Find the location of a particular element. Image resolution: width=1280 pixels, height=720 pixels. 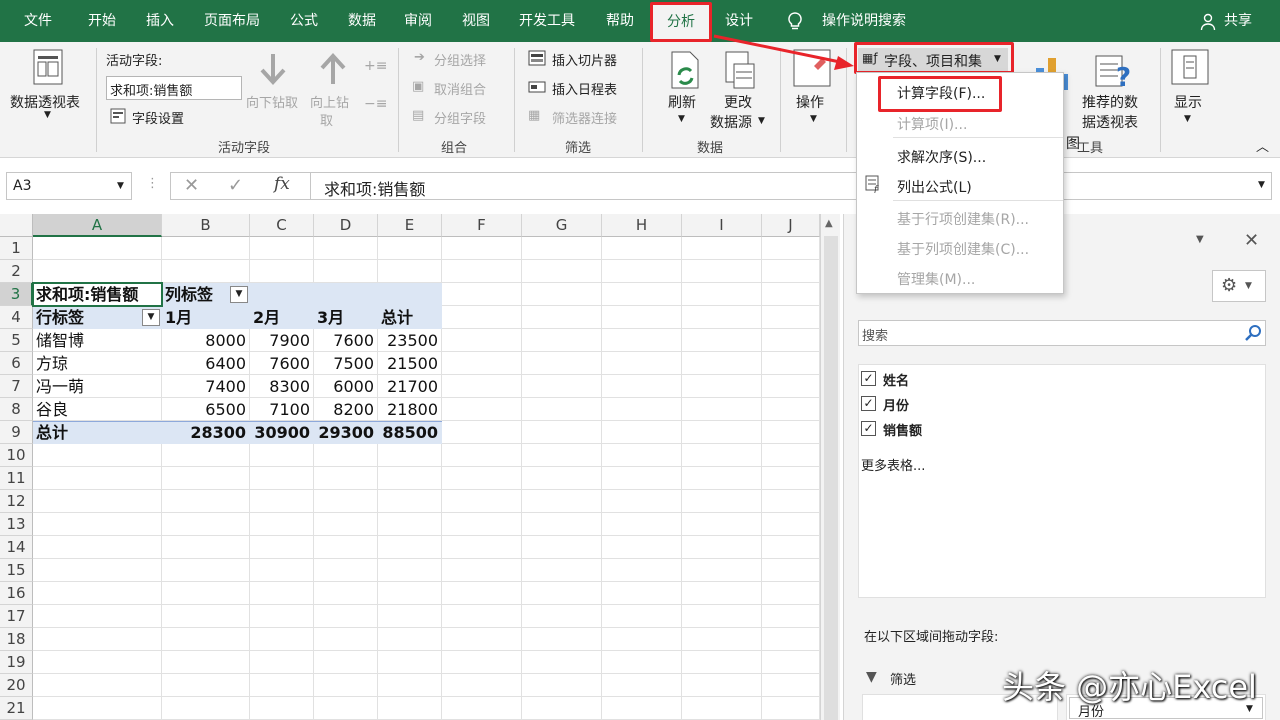

row-header: 1 is located at coordinates (16, 248).